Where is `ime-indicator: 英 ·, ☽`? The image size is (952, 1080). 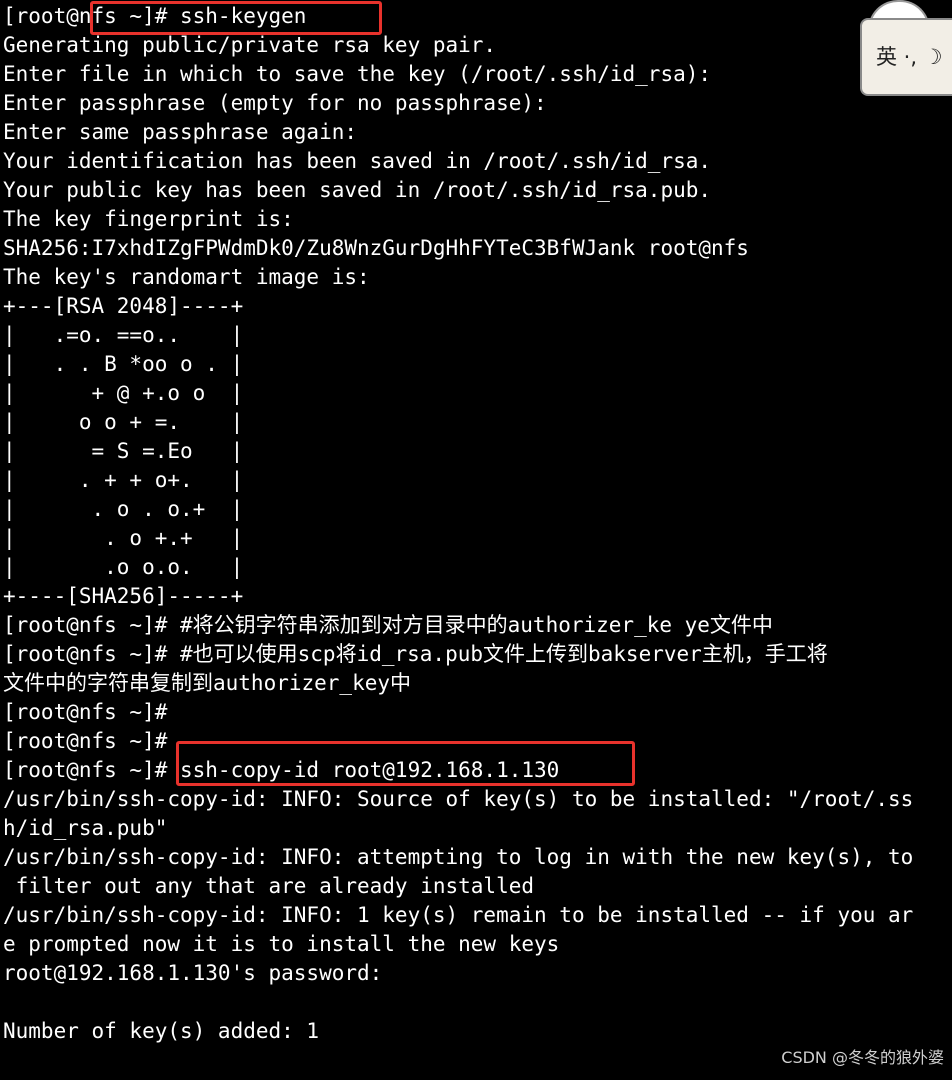
ime-indicator: 英 ·, ☽ is located at coordinates (906, 57).